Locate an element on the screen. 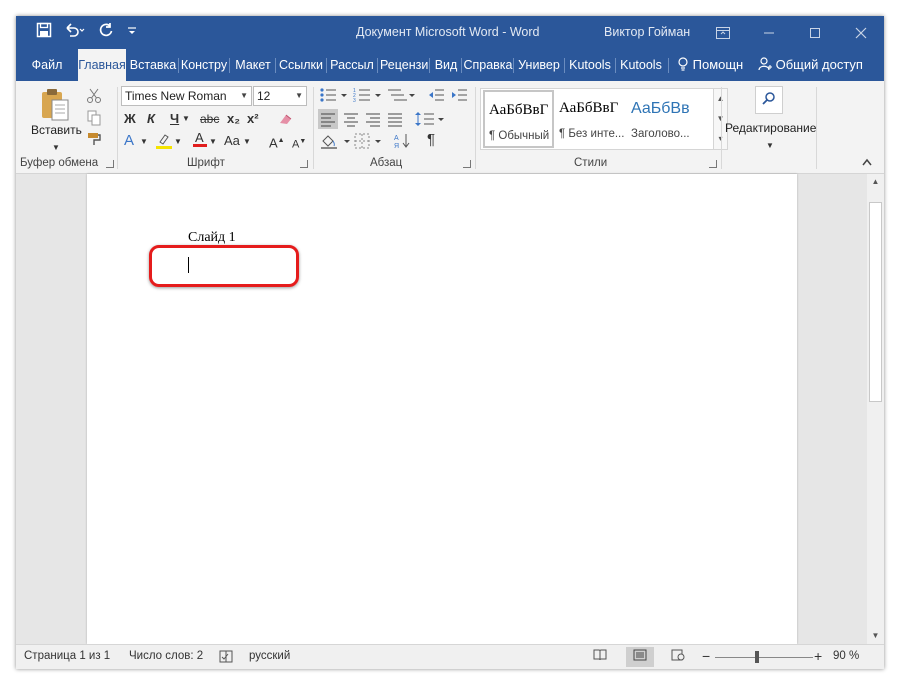  web-layout-icon is located at coordinates (678, 657).